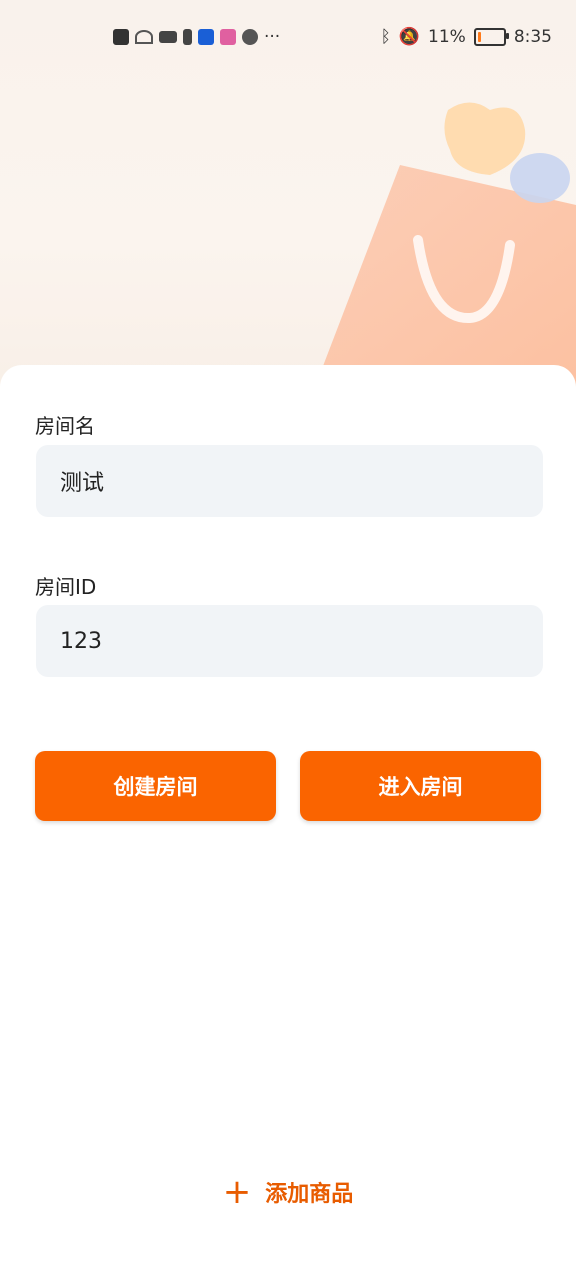 This screenshot has width=576, height=1280. What do you see at coordinates (187, 37) in the screenshot?
I see `battery-small-icon` at bounding box center [187, 37].